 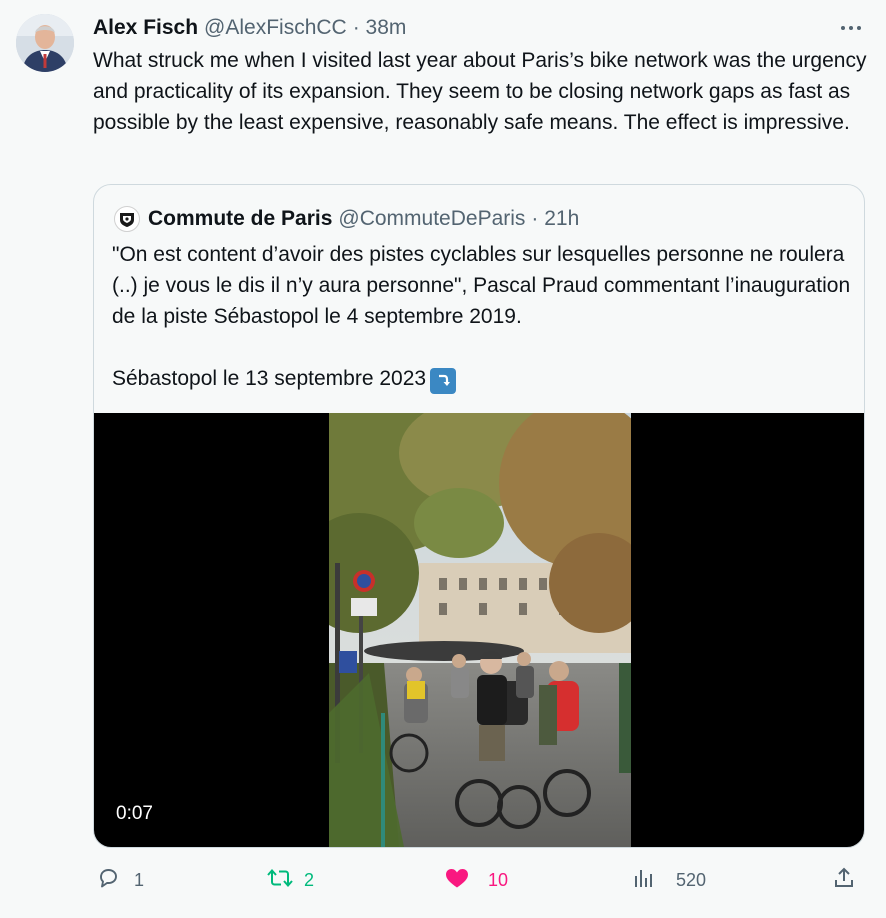 What do you see at coordinates (108, 880) in the screenshot?
I see `reply-icon` at bounding box center [108, 880].